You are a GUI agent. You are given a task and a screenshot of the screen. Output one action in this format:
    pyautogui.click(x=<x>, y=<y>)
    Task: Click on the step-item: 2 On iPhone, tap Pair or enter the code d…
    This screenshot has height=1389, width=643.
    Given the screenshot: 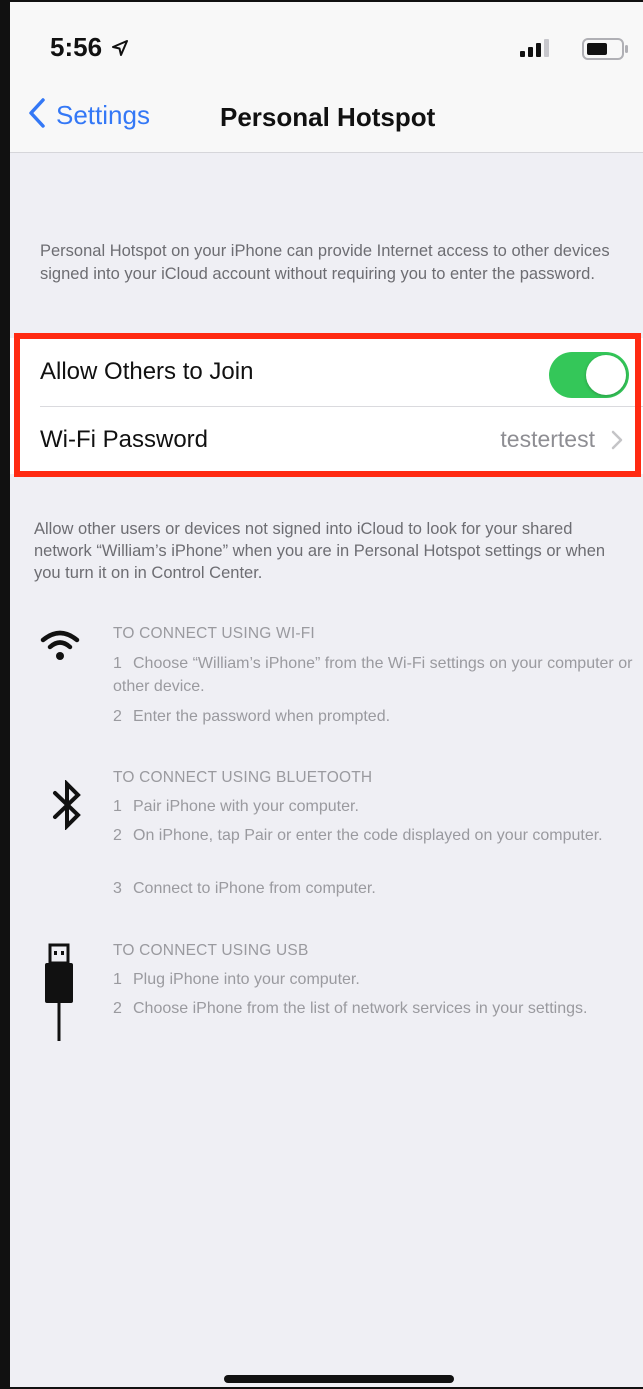 What is the action you would take?
    pyautogui.click(x=378, y=835)
    